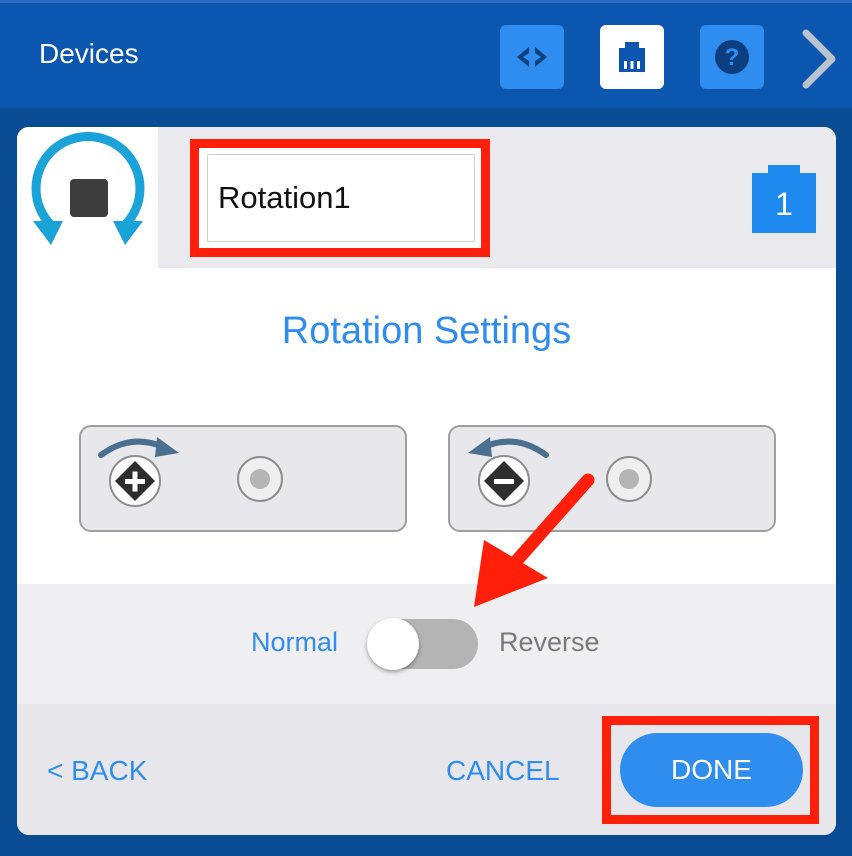 Image resolution: width=852 pixels, height=856 pixels. I want to click on rotation-sensor-icon, so click(88, 188).